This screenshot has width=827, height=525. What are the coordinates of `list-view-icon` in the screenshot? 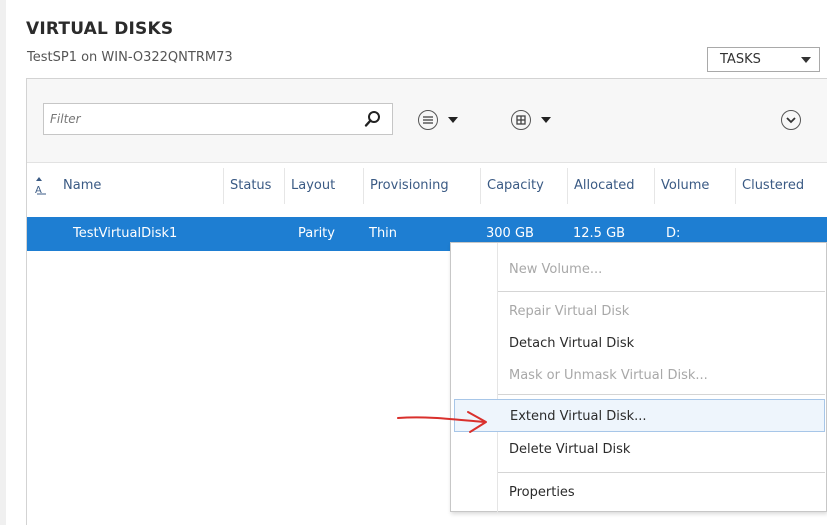 It's located at (428, 120).